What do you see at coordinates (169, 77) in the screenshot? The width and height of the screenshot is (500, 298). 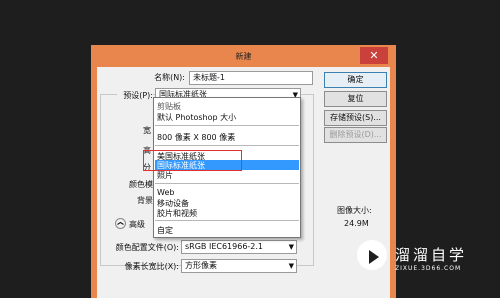 I see `name-label: 名称(N):` at bounding box center [169, 77].